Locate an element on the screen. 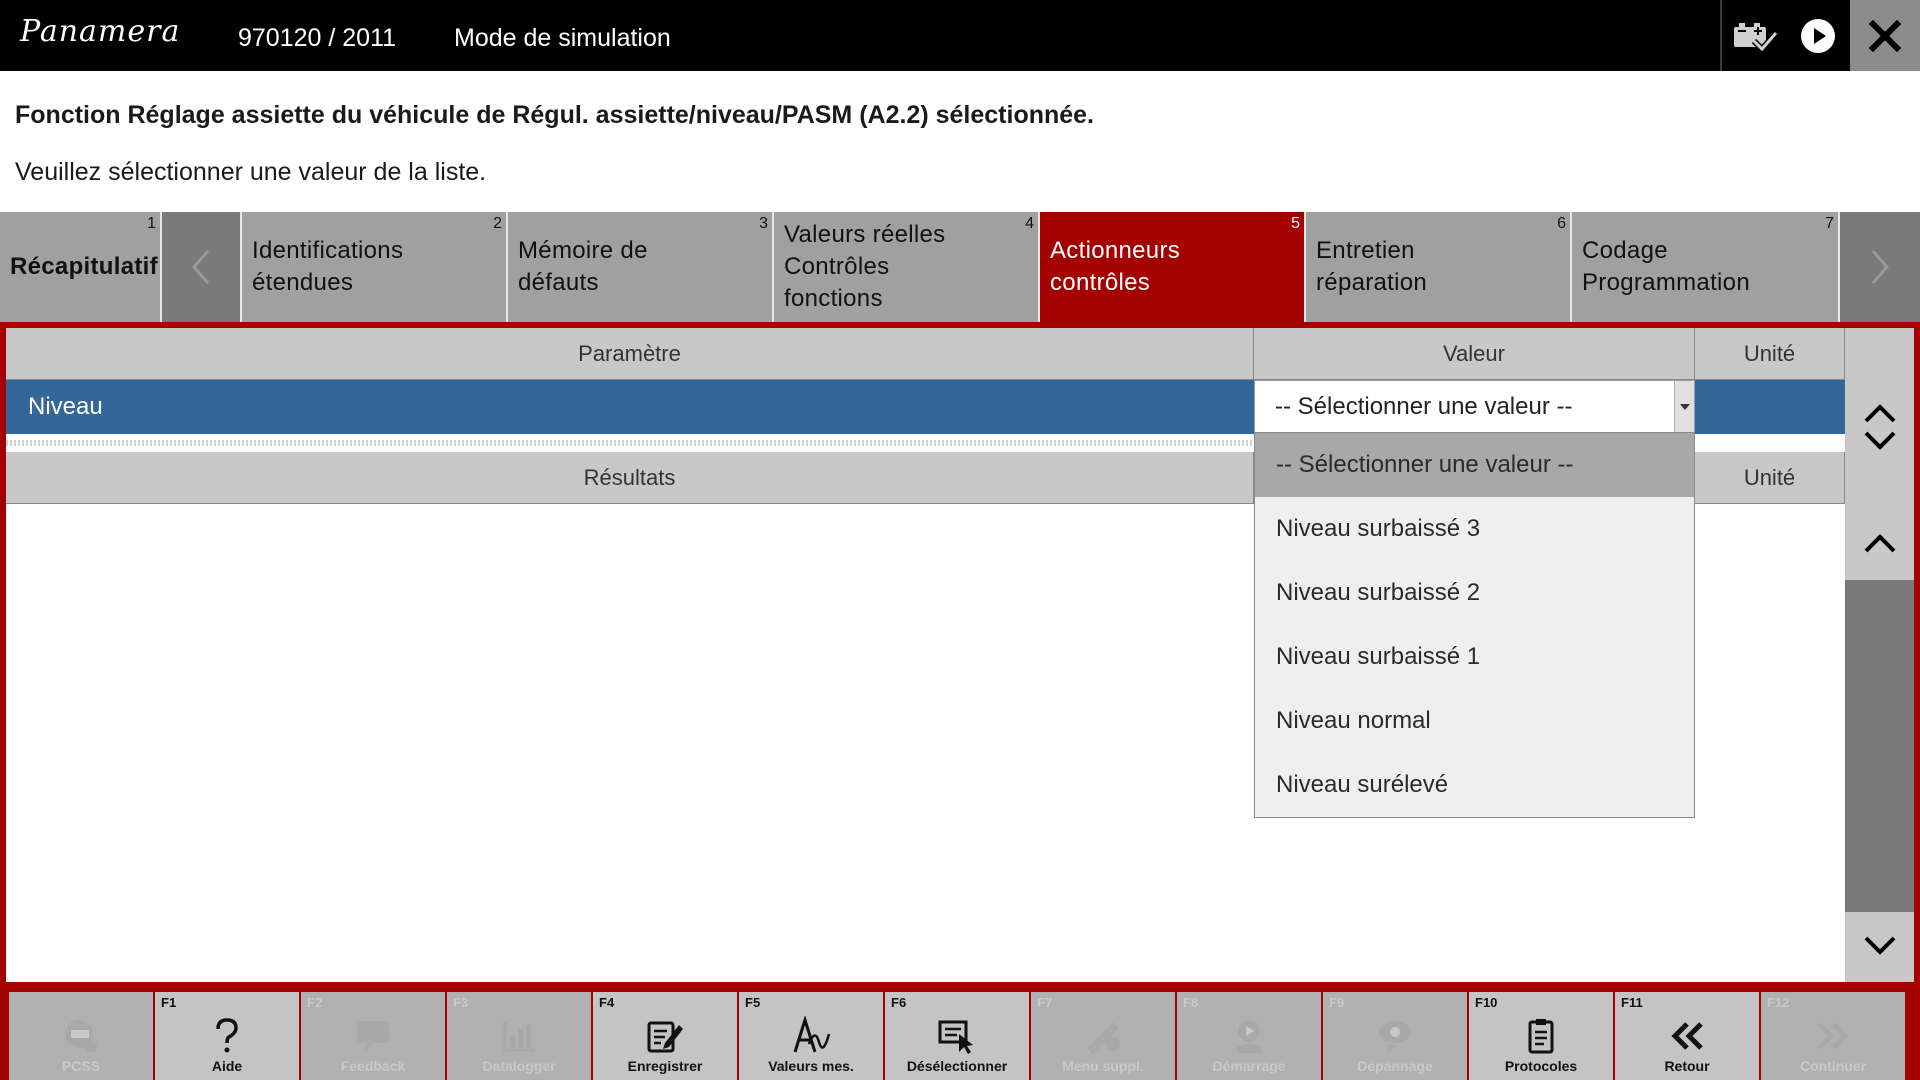 The image size is (1920, 1080). troubleshooting-icon is located at coordinates (1395, 1036).